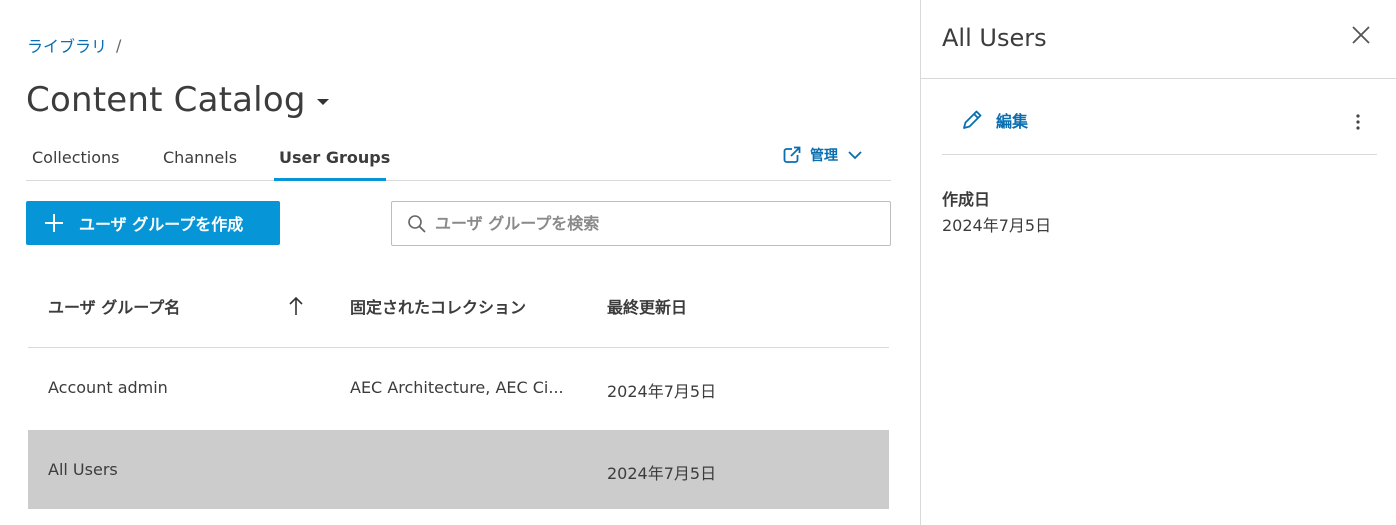  What do you see at coordinates (330, 179) in the screenshot?
I see `active-tab-indicator` at bounding box center [330, 179].